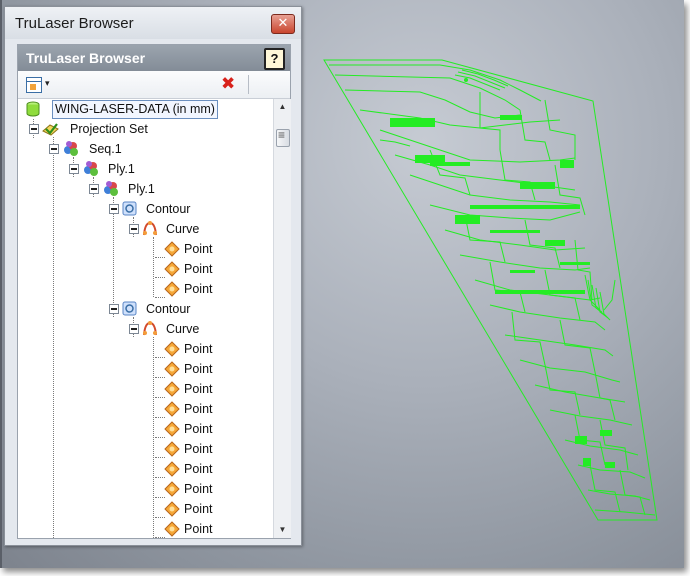 The height and width of the screenshot is (576, 690). I want to click on close-icon: ✕, so click(283, 23).